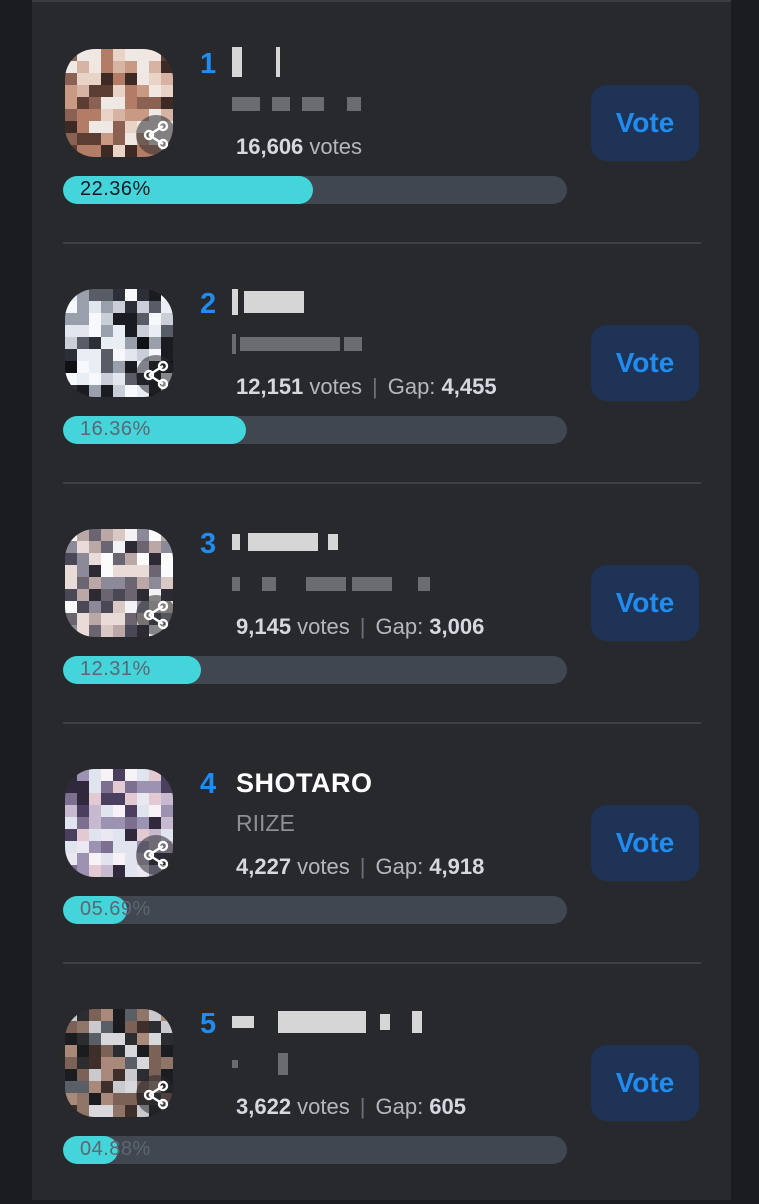  I want to click on vote-count: 4,227, so click(264, 866).